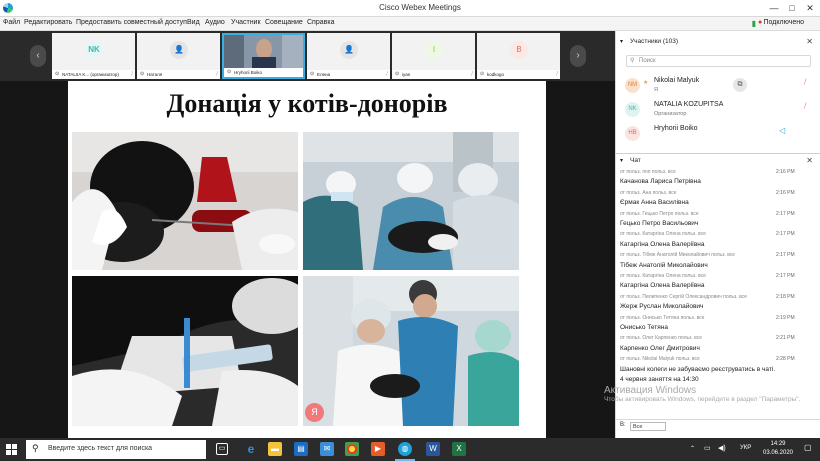  Describe the element at coordinates (251, 449) in the screenshot. I see `edge-browser-icon: e` at that location.